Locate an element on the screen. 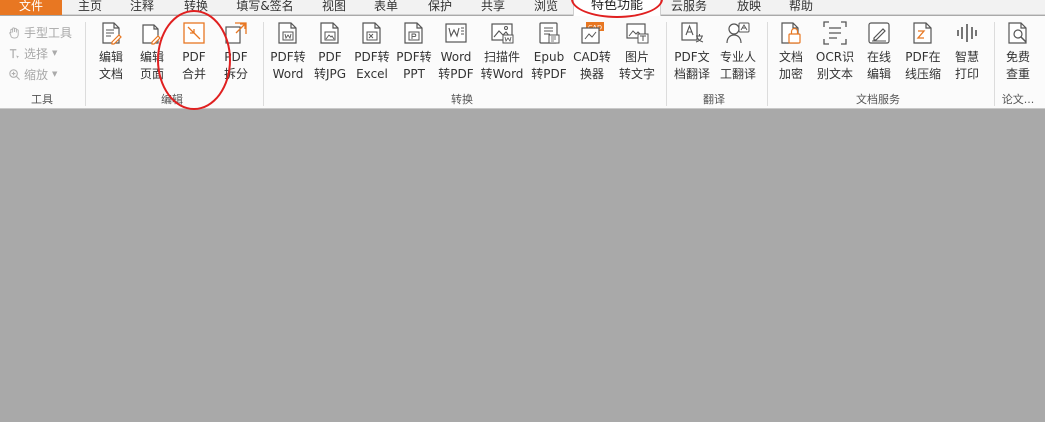  pdf-to-word-label-2: Word is located at coordinates (288, 74).